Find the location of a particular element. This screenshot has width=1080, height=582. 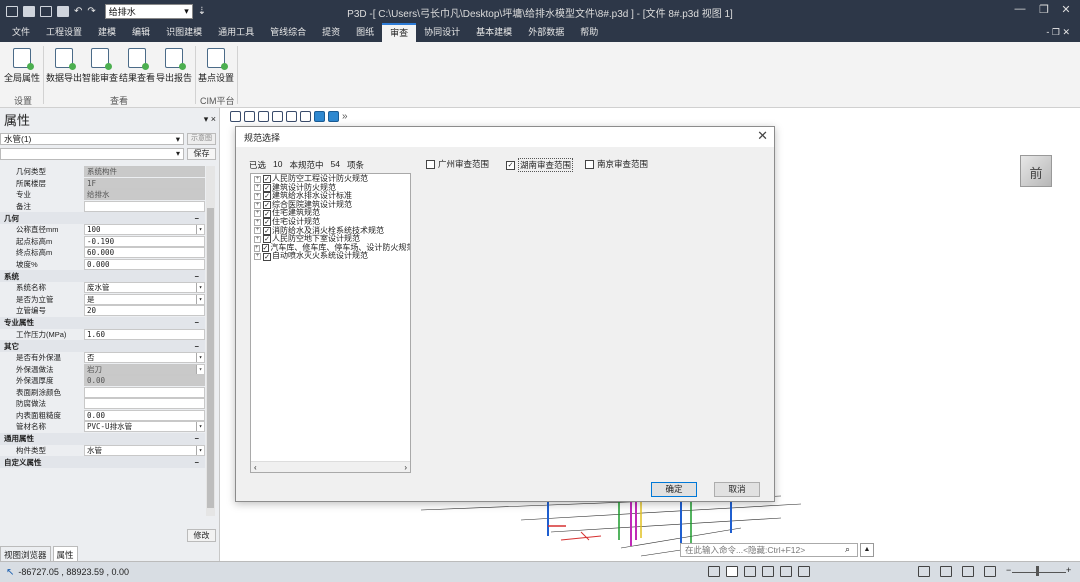

base-point-button: 基点设置 is located at coordinates (216, 66).